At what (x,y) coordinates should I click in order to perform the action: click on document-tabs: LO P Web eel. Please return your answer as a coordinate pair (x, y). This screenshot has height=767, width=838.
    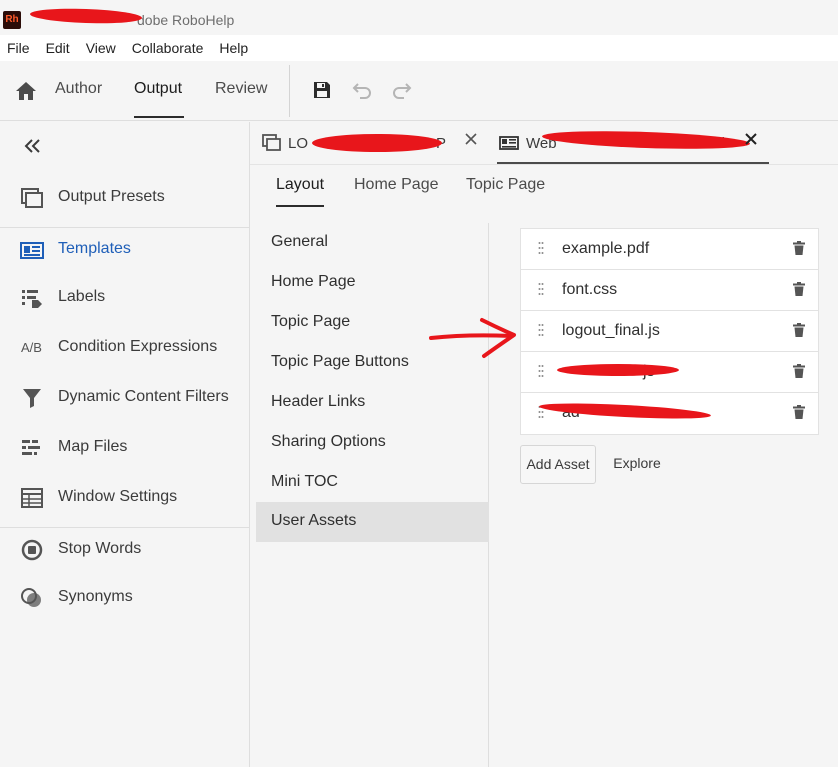
    Looking at the image, I should click on (544, 143).